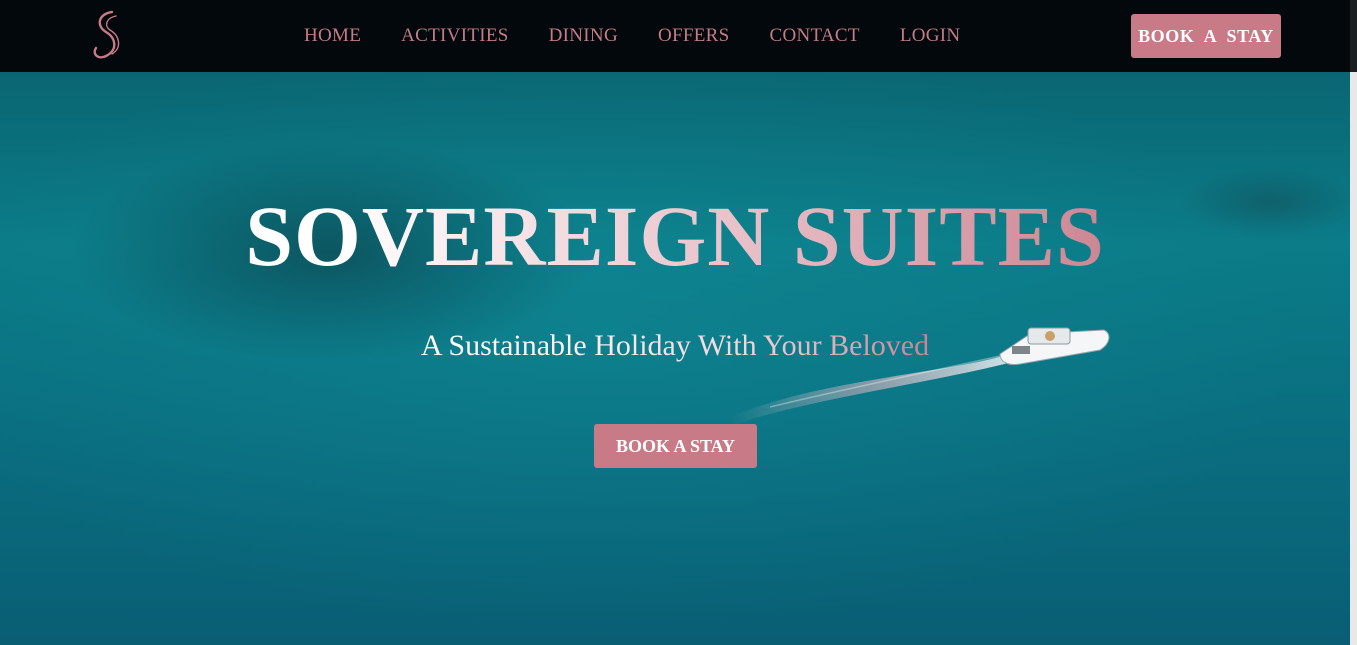 The image size is (1357, 645). I want to click on nav-login: LOGIN, so click(930, 36).